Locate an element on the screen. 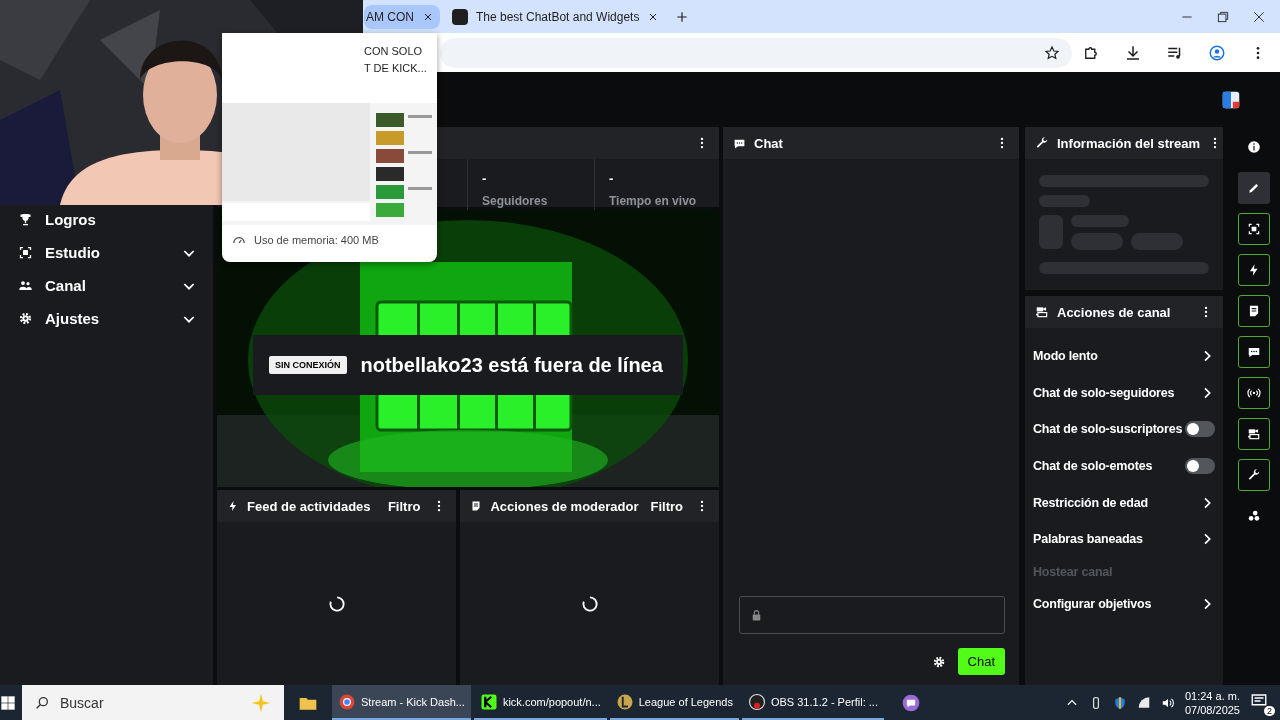 The image size is (1280, 720). broadcast-icon is located at coordinates (1253, 393).